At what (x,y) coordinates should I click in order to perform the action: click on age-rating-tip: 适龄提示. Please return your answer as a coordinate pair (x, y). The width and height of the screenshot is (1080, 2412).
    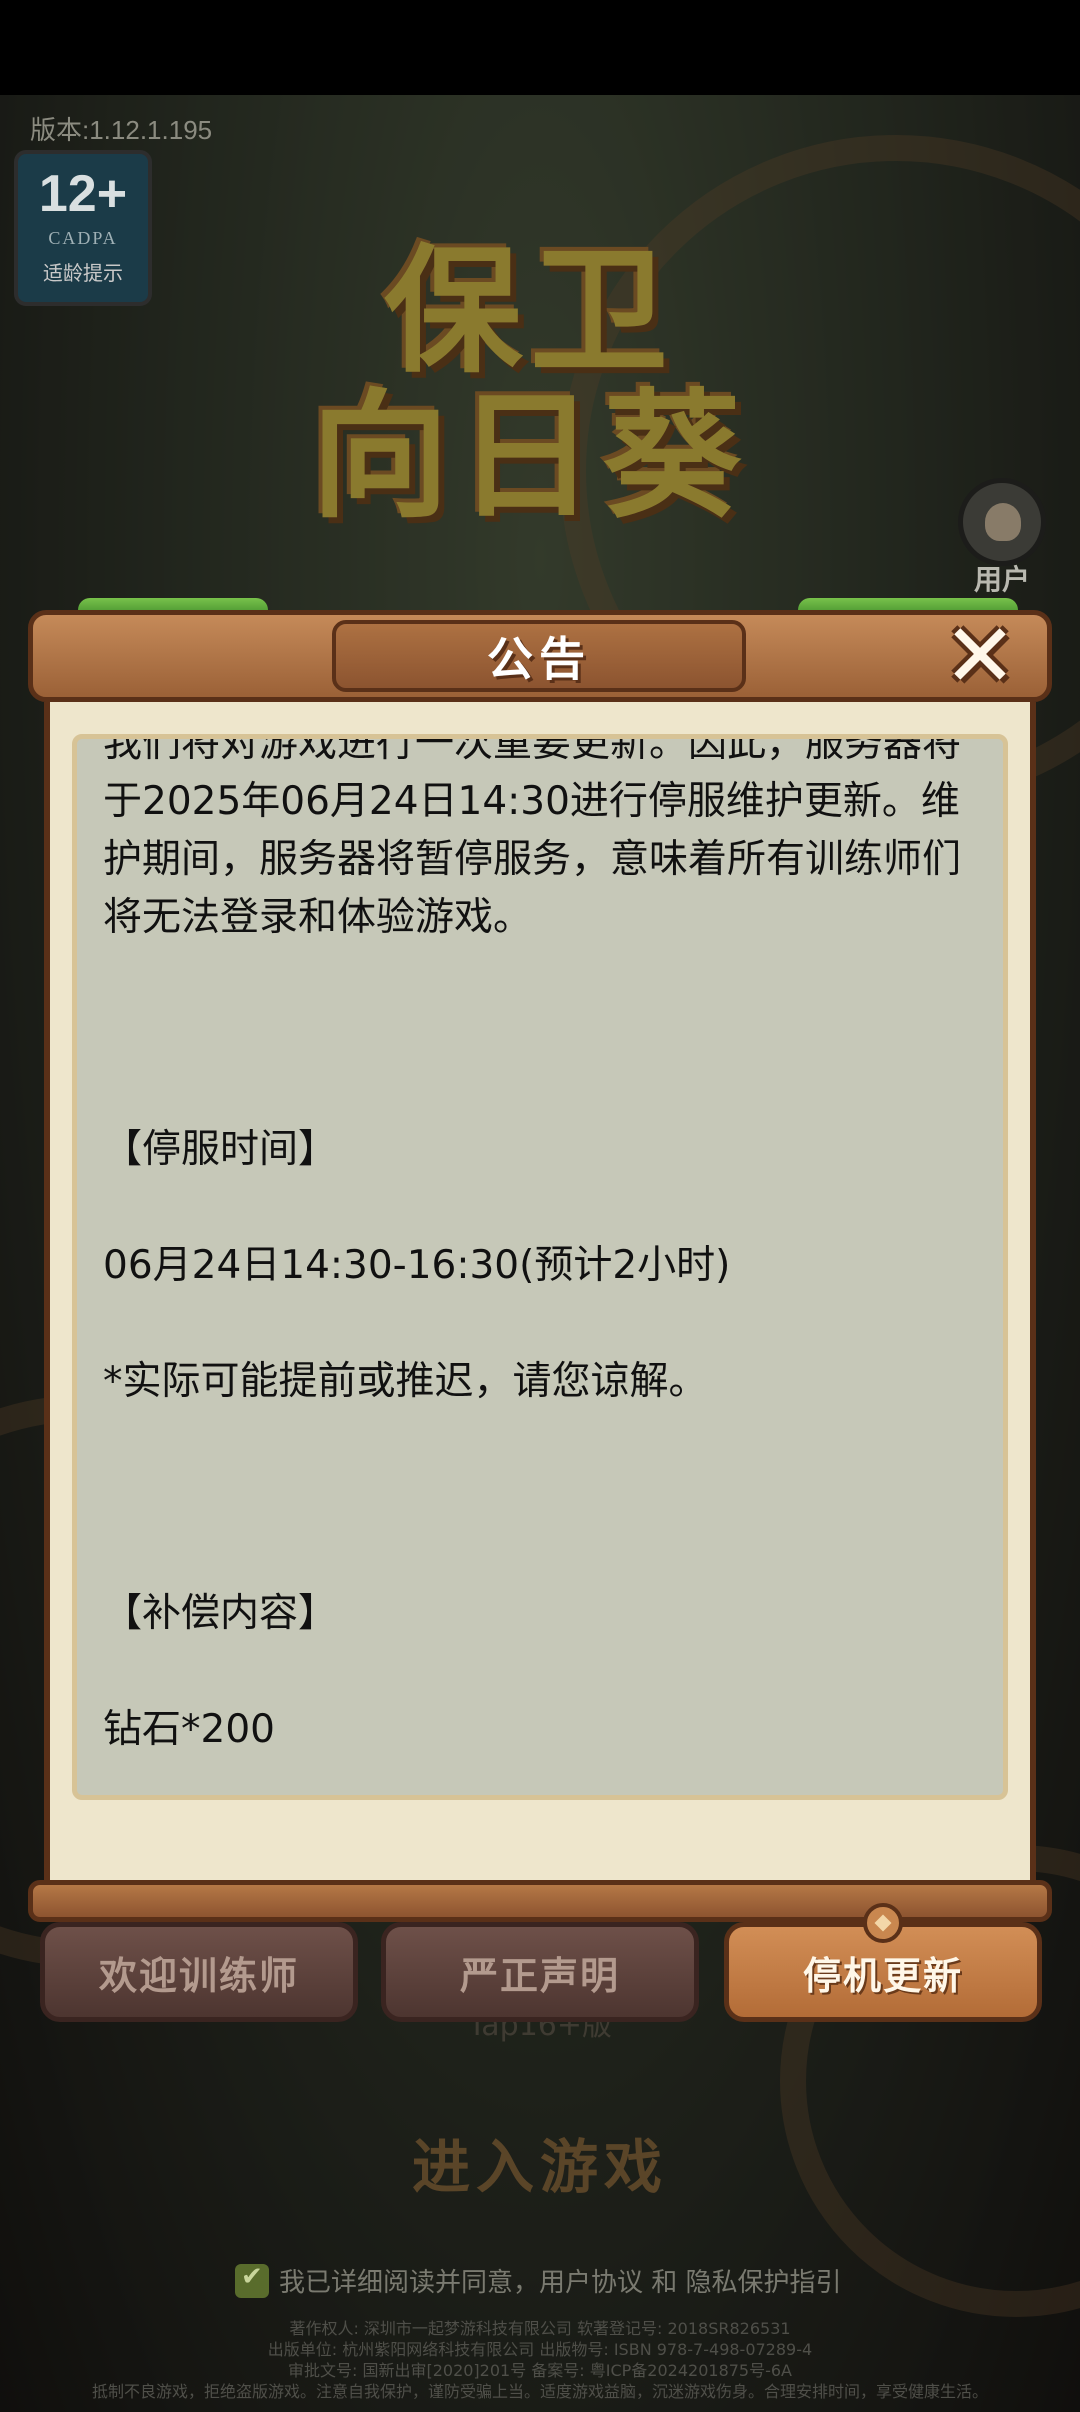
    Looking at the image, I should click on (83, 273).